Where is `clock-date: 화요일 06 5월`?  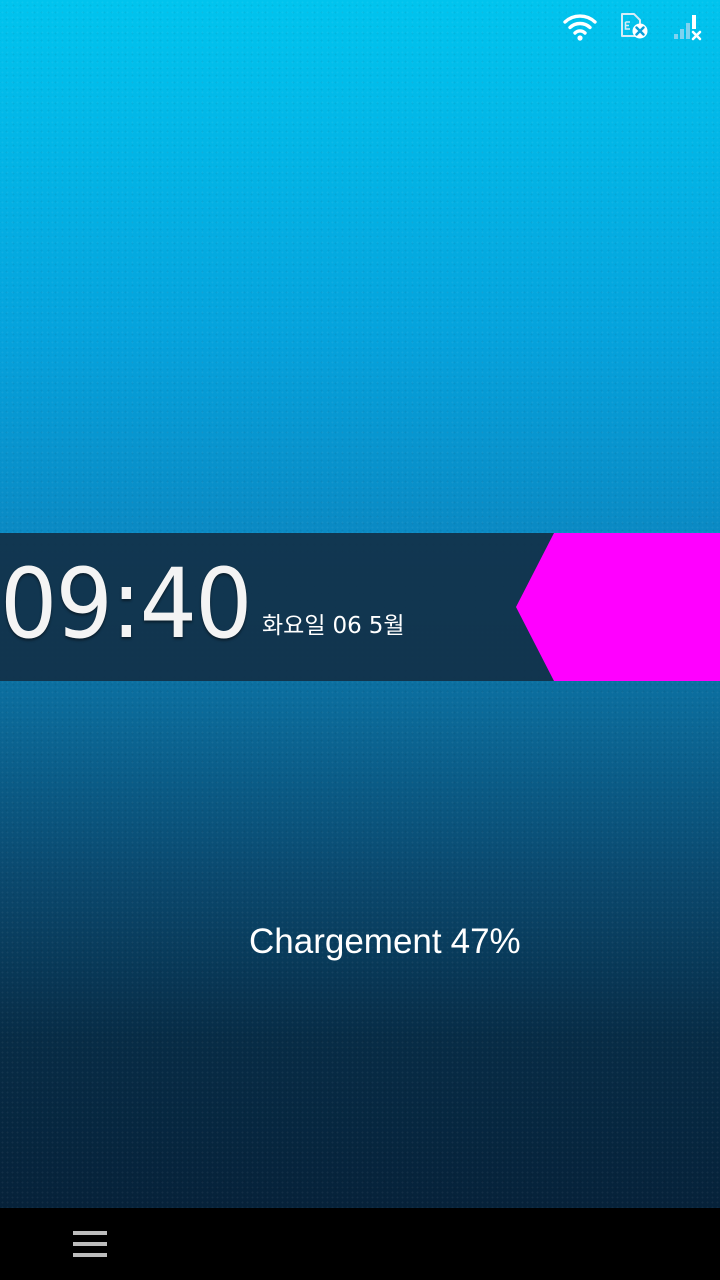
clock-date: 화요일 06 5월 is located at coordinates (333, 626).